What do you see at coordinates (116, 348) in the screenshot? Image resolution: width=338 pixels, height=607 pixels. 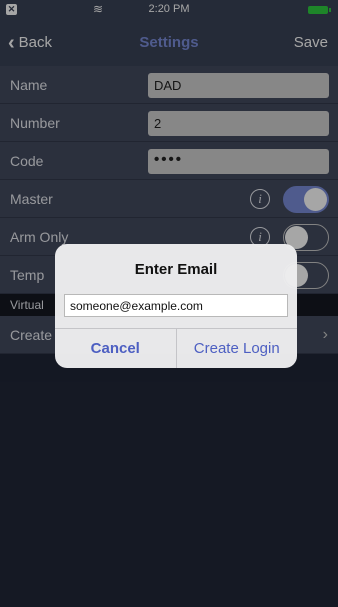 I see `cancel-button: Cancel` at bounding box center [116, 348].